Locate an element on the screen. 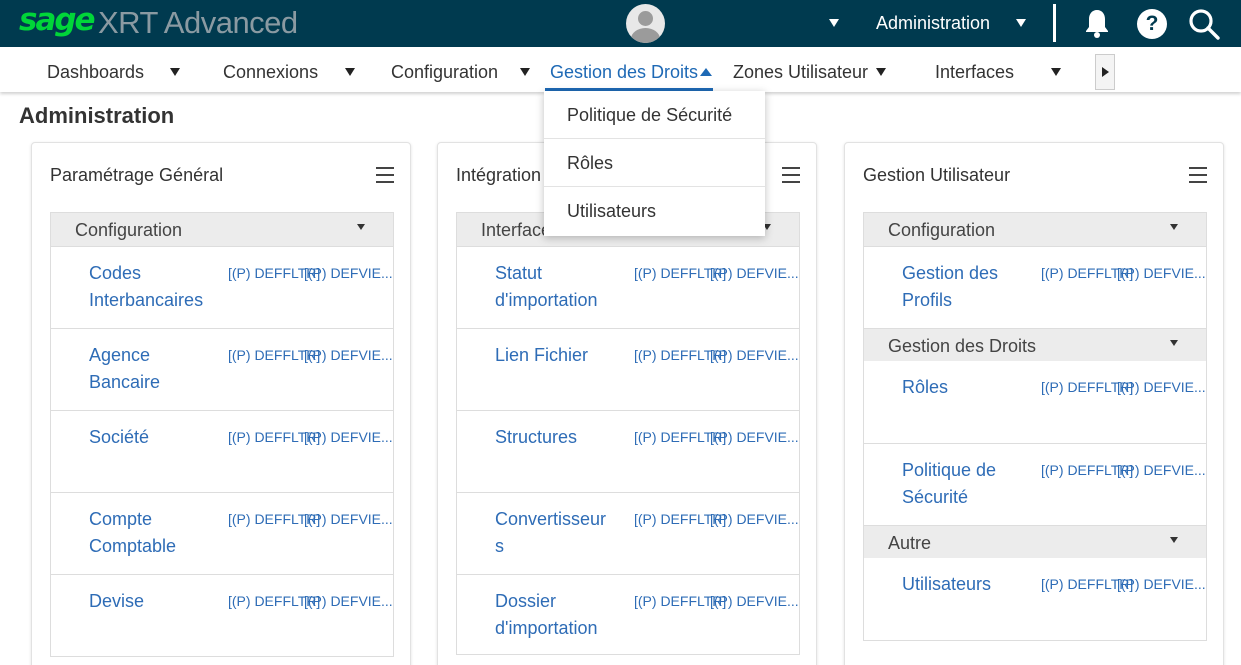  menu-item-roles: Rôles is located at coordinates (654, 163).